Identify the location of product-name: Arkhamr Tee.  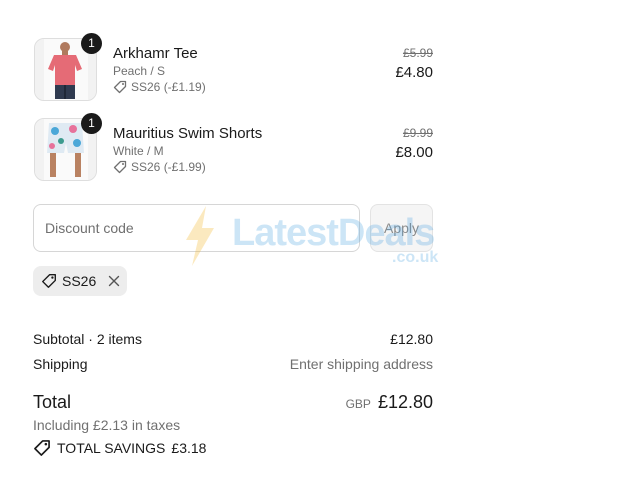
(155, 53).